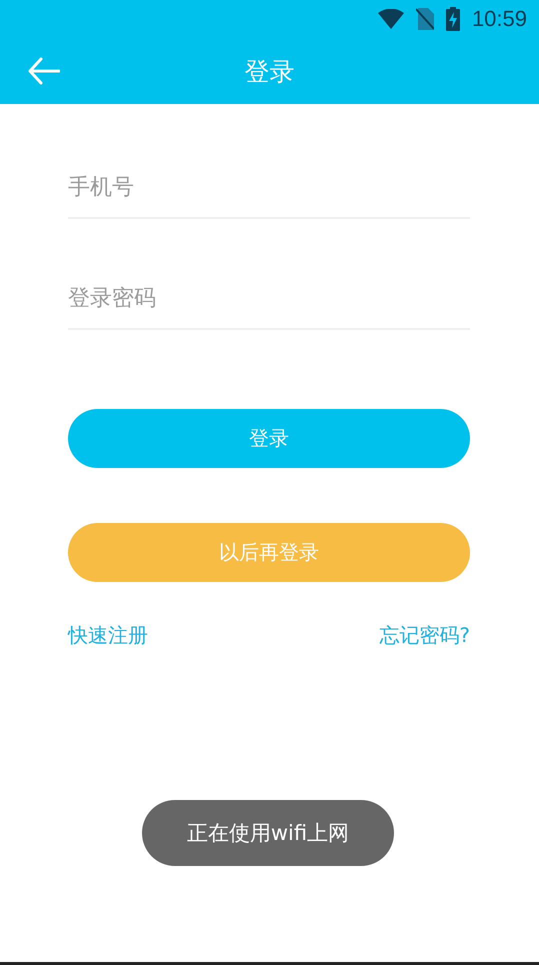 Image resolution: width=539 pixels, height=965 pixels. What do you see at coordinates (391, 19) in the screenshot?
I see `wifi-icon` at bounding box center [391, 19].